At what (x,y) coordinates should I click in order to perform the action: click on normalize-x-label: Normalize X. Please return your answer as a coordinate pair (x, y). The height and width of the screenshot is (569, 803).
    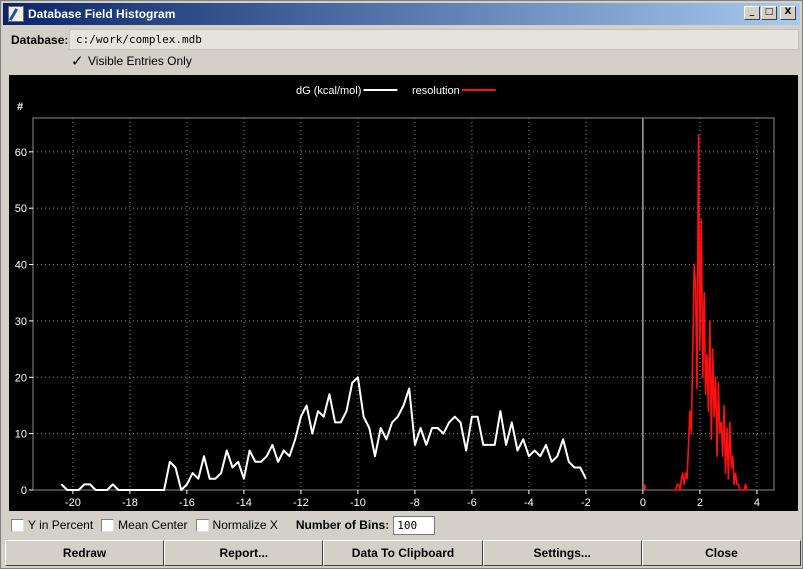
    Looking at the image, I should click on (245, 525).